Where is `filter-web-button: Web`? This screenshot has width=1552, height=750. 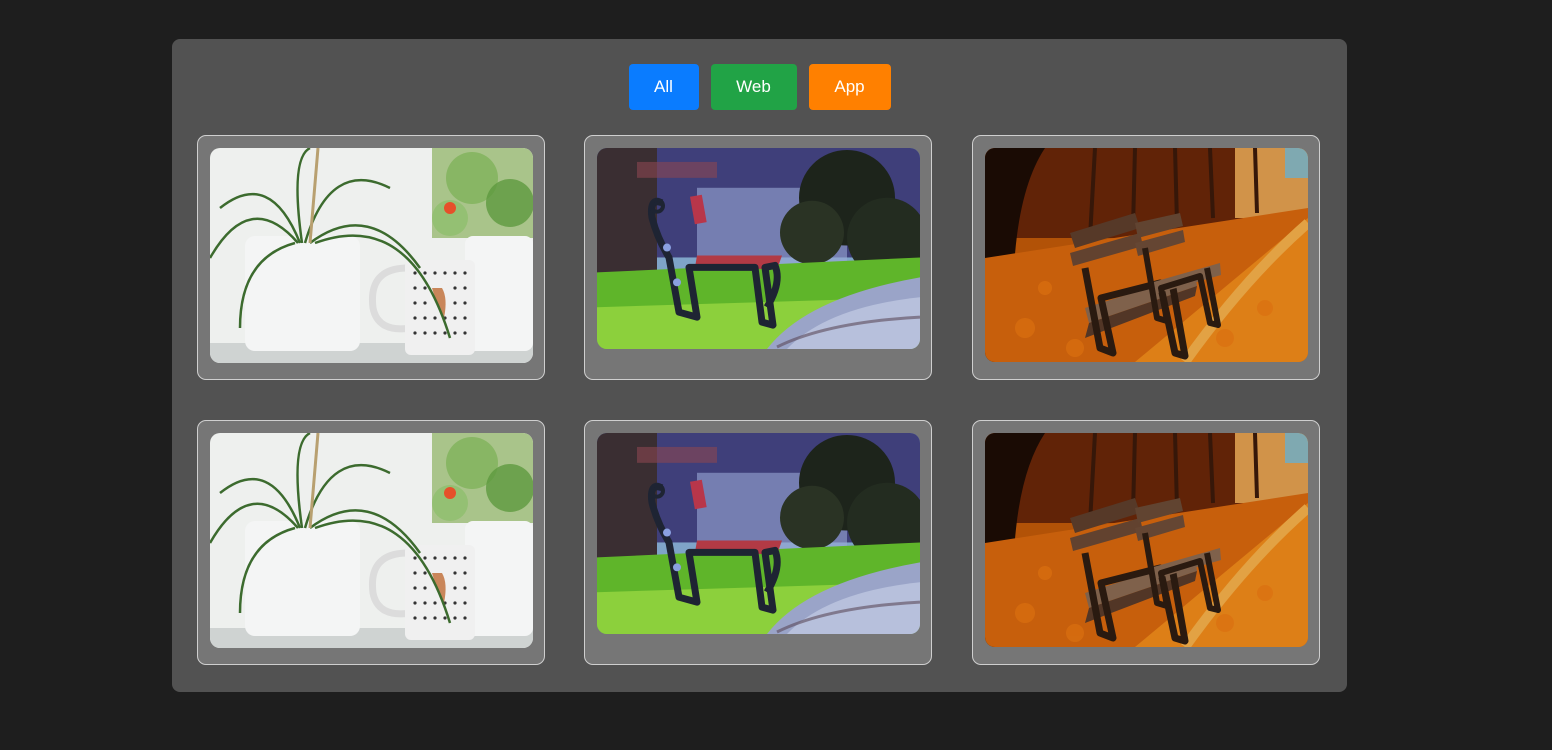 filter-web-button: Web is located at coordinates (753, 87).